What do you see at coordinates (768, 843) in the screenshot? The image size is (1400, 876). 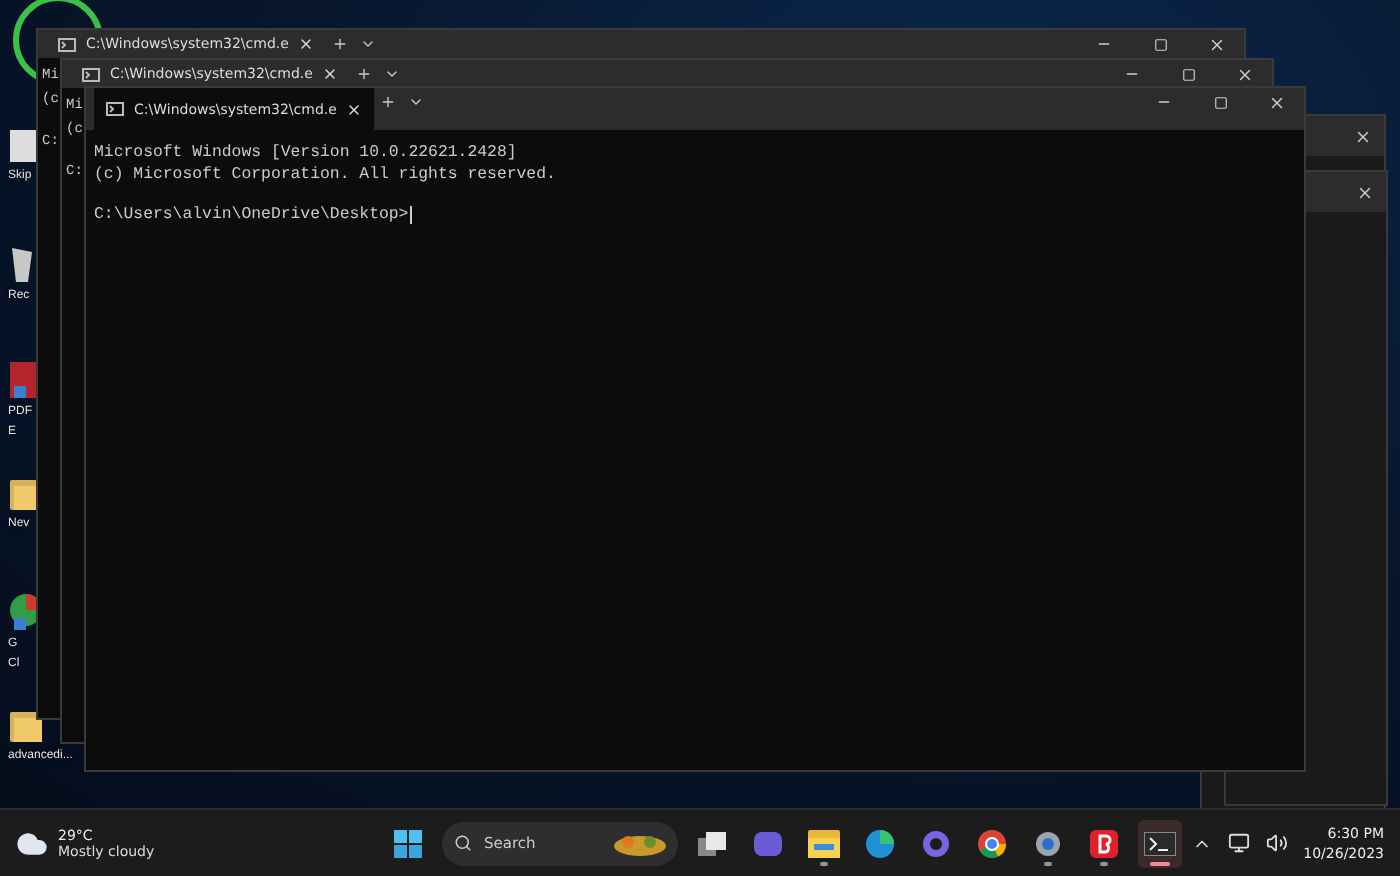 I see `video-app-icon` at bounding box center [768, 843].